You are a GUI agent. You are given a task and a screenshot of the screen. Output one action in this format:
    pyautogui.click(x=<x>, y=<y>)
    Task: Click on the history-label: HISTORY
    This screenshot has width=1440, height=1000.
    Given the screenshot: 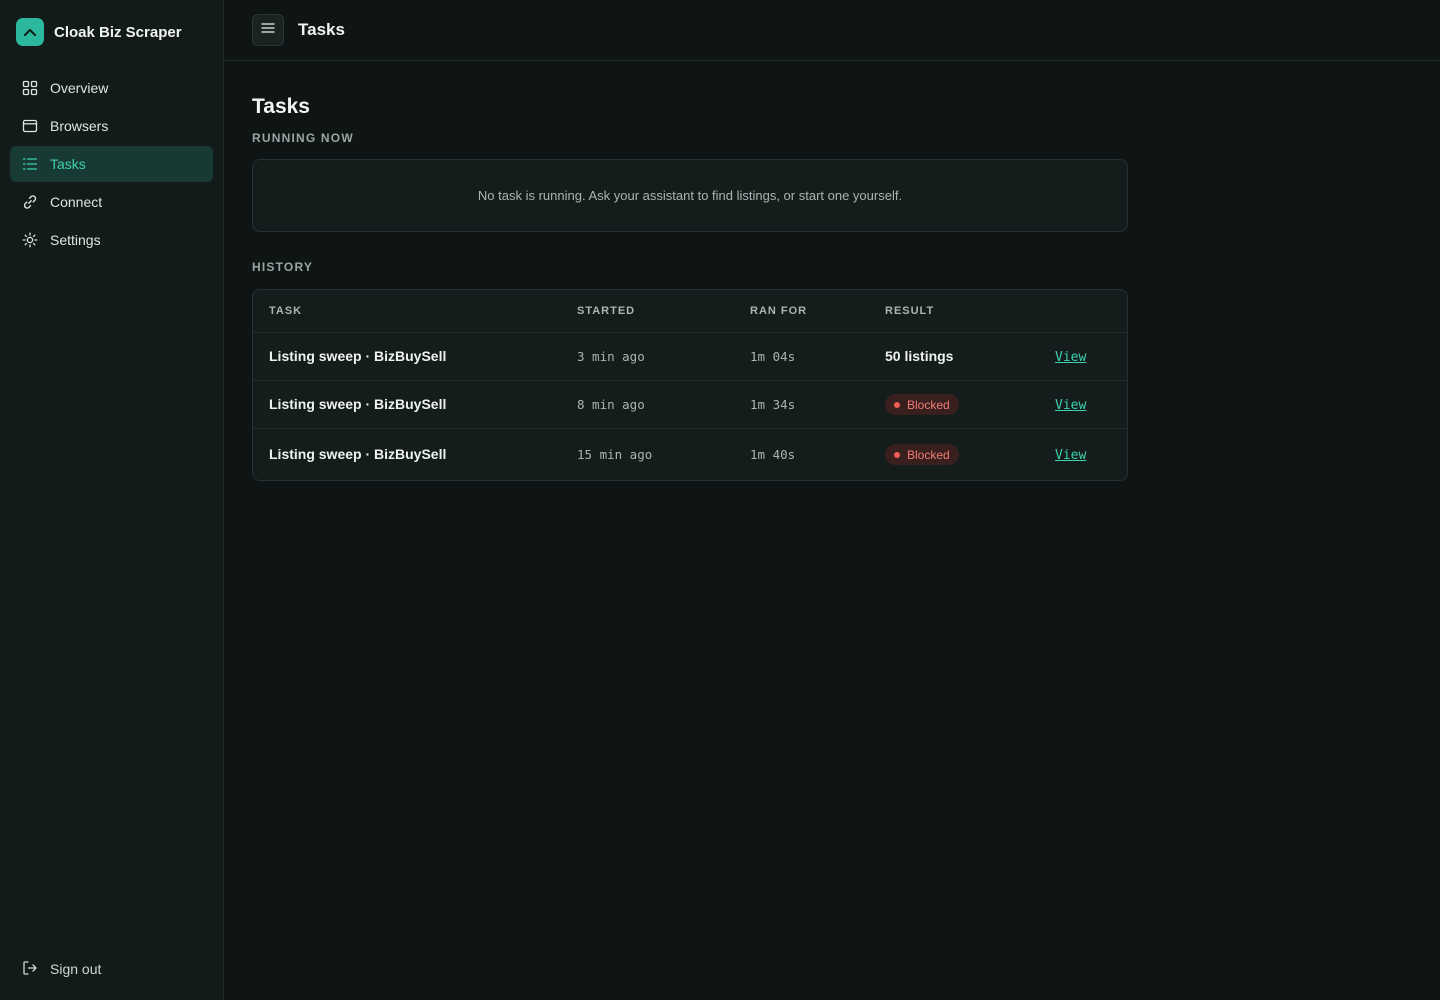 What is the action you would take?
    pyautogui.click(x=283, y=267)
    